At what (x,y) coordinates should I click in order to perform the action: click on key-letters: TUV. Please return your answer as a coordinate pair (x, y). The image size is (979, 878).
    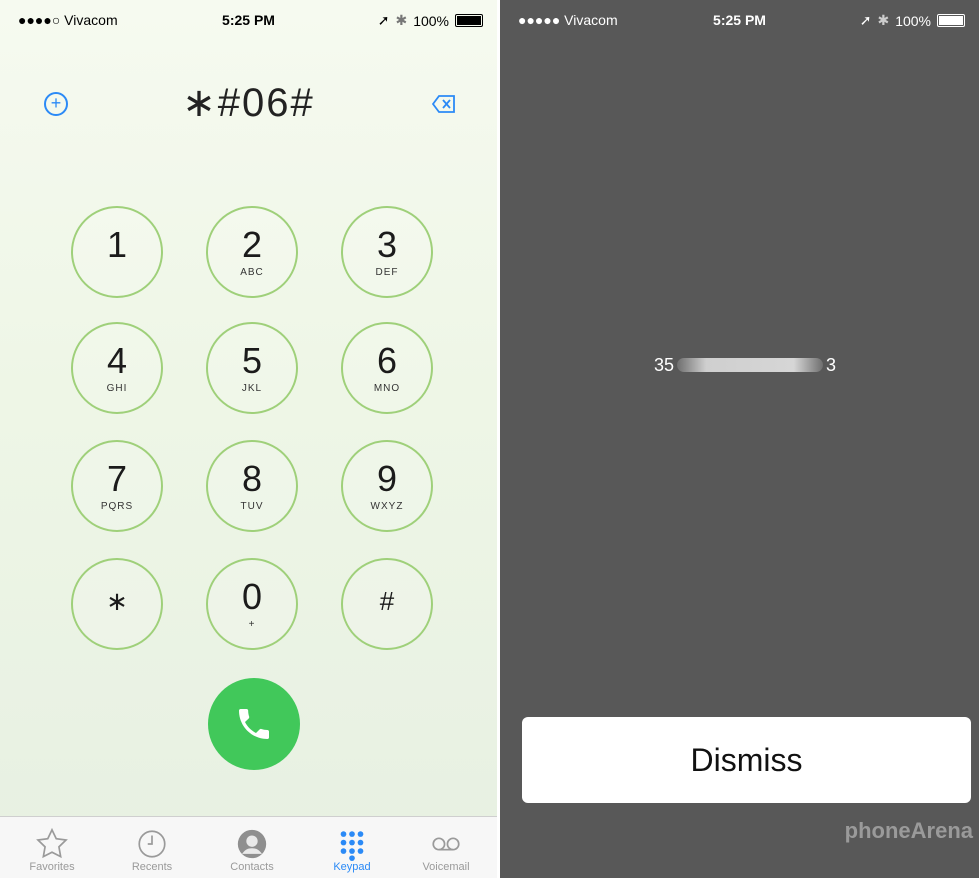
    Looking at the image, I should click on (252, 506).